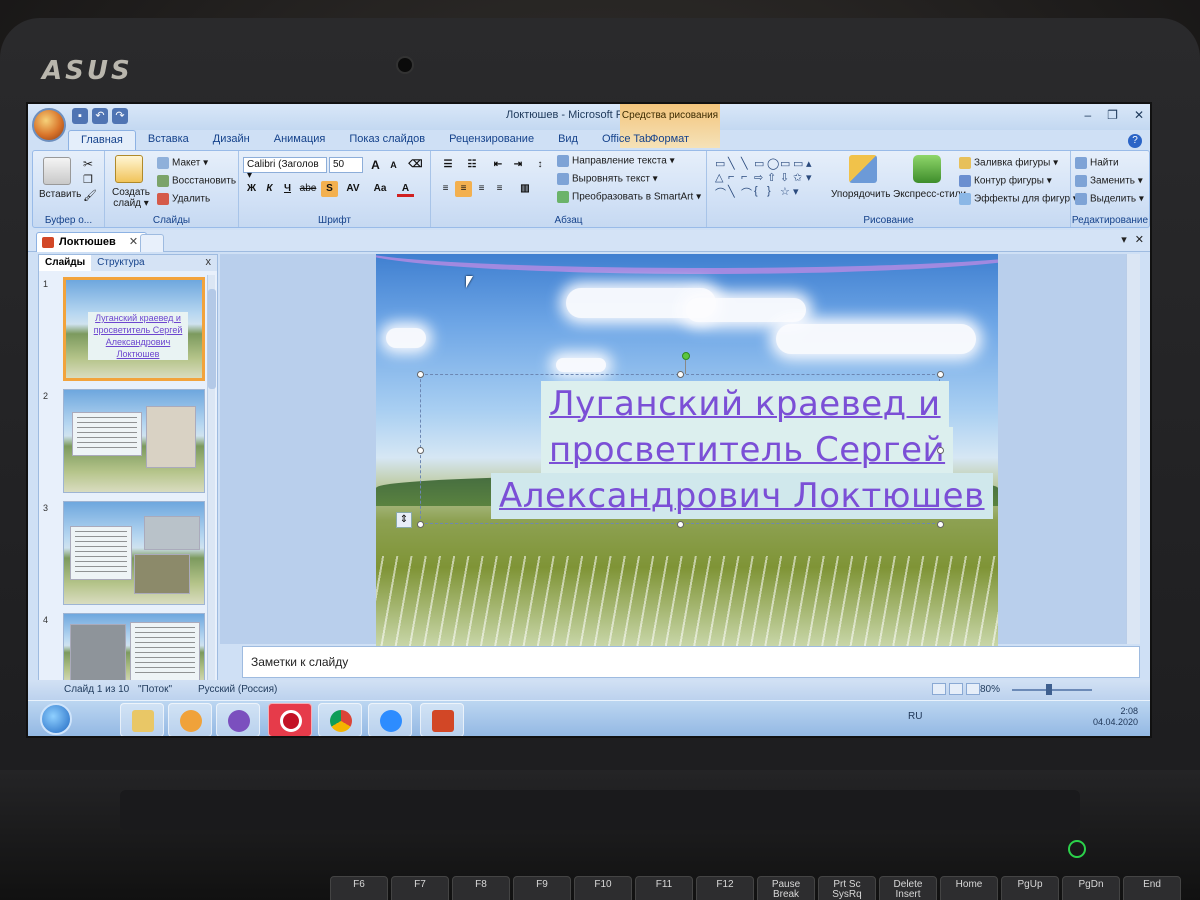 The image size is (1200, 900). Describe the element at coordinates (182, 163) in the screenshot. I see `layout-button: Макет ▾` at that location.